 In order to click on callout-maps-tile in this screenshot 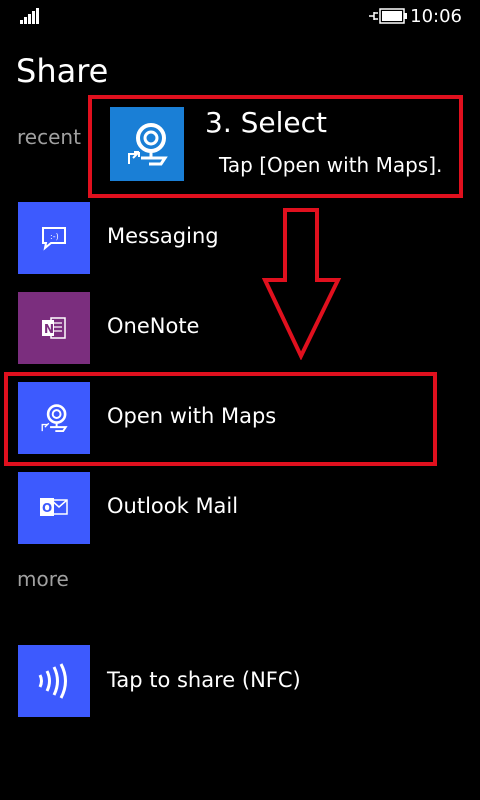, I will do `click(147, 144)`.